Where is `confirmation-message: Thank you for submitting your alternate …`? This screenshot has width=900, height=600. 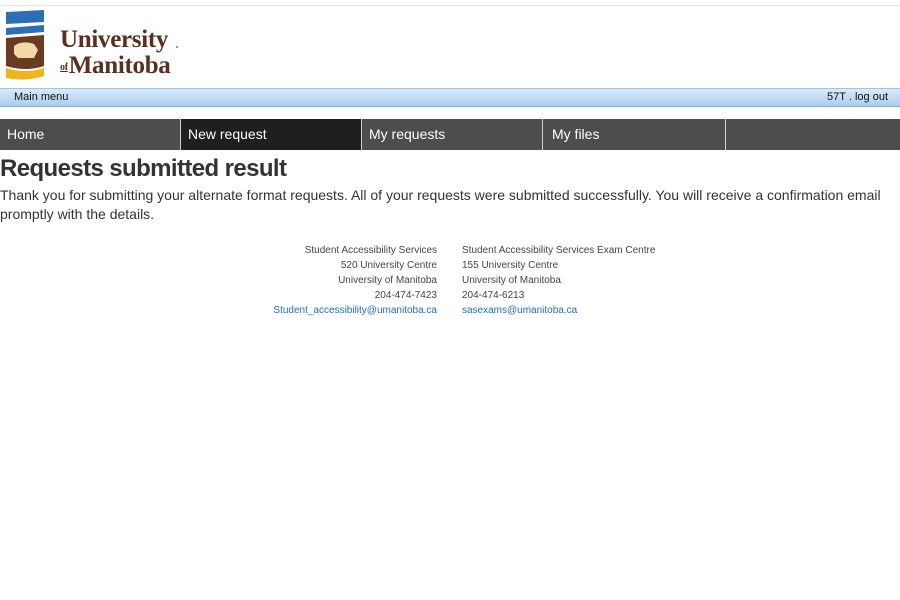 confirmation-message: Thank you for submitting your alternate … is located at coordinates (440, 204).